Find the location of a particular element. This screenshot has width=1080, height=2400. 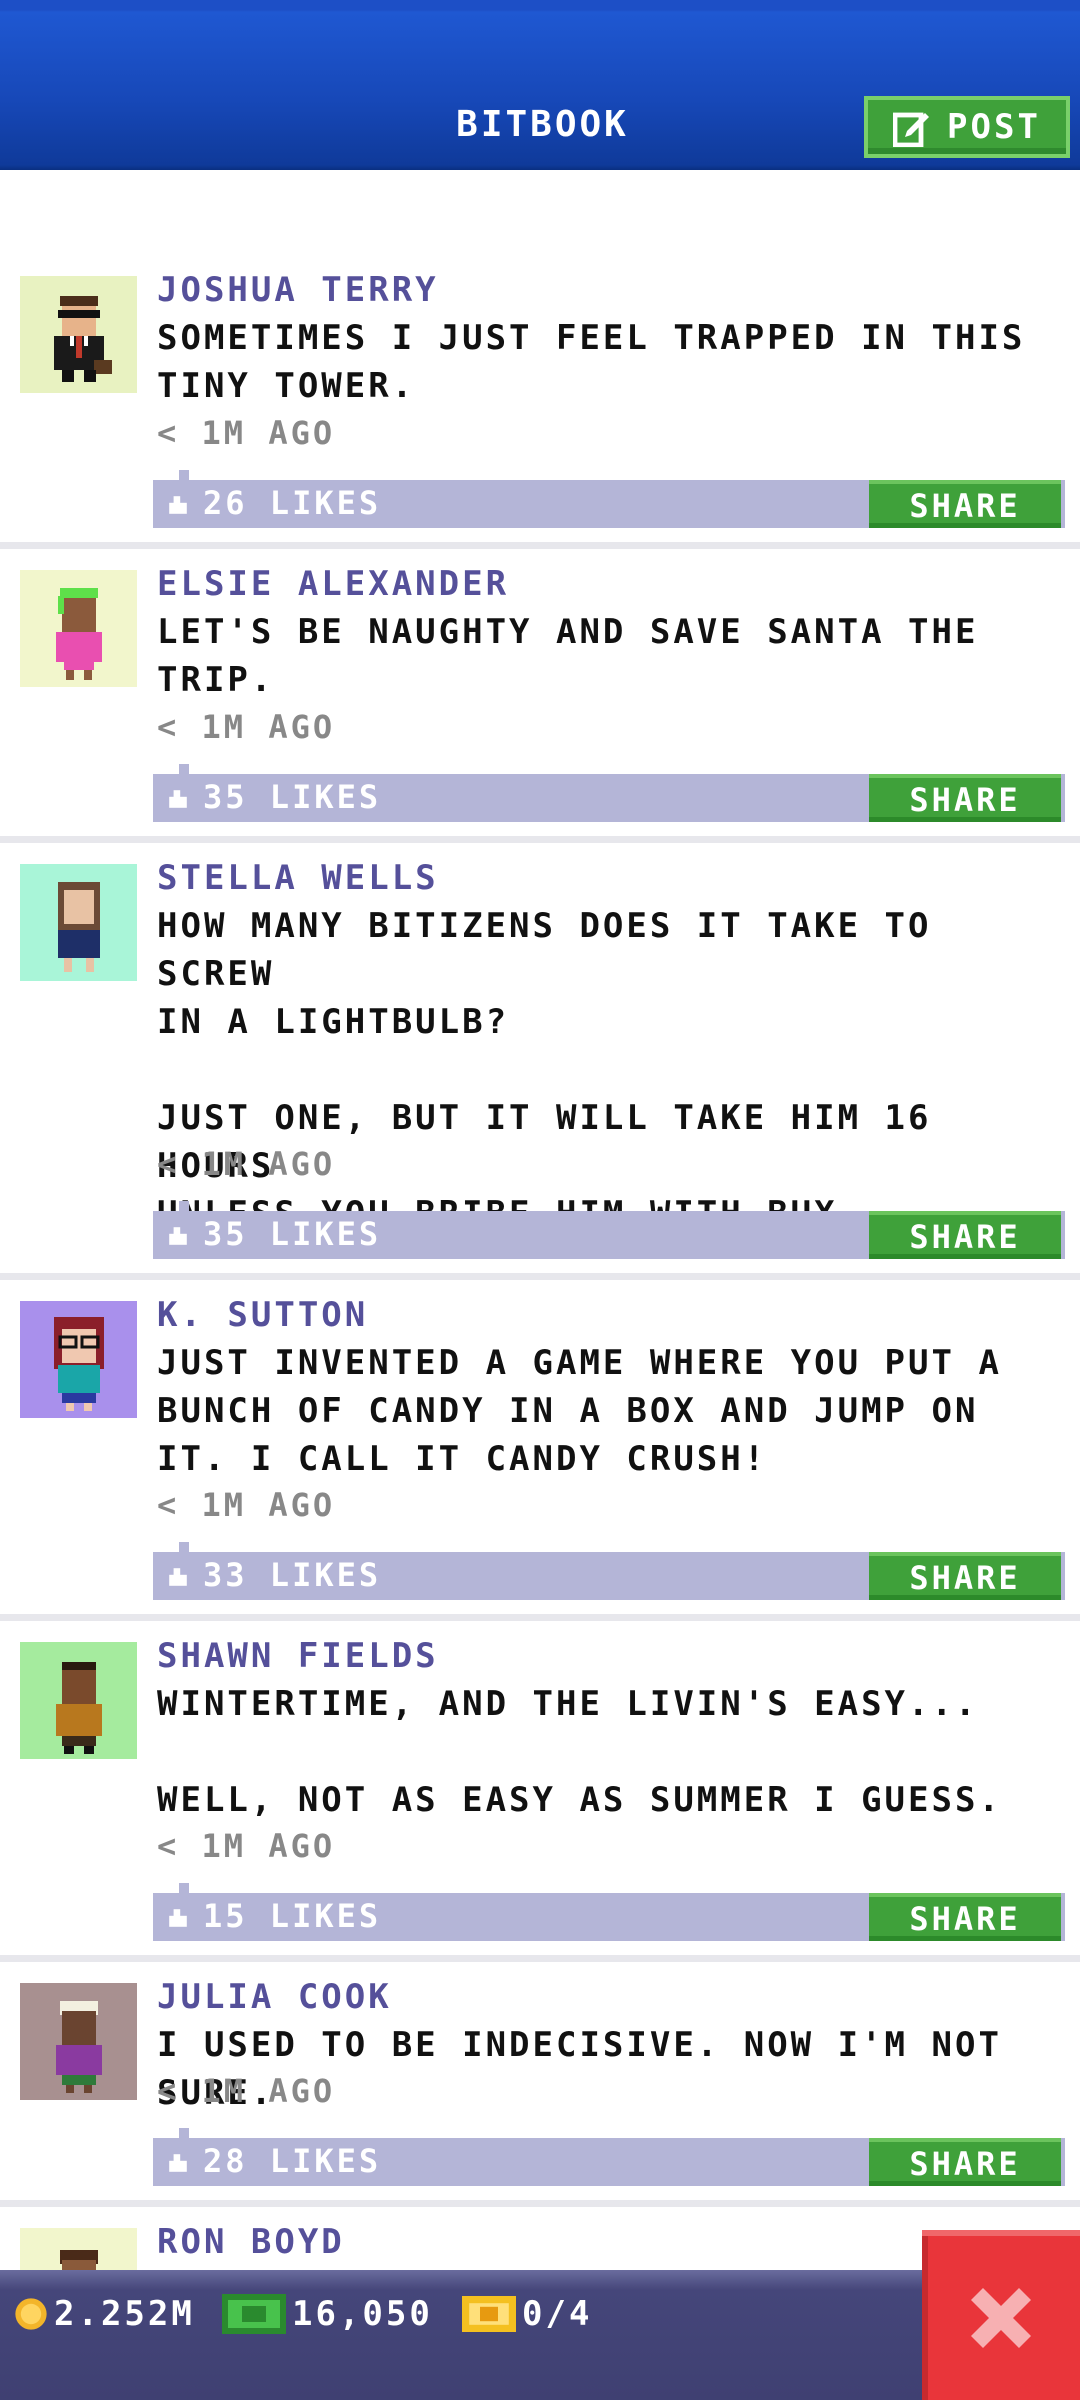

likes-bar: 15 LIKES SHARE is located at coordinates (609, 1912).